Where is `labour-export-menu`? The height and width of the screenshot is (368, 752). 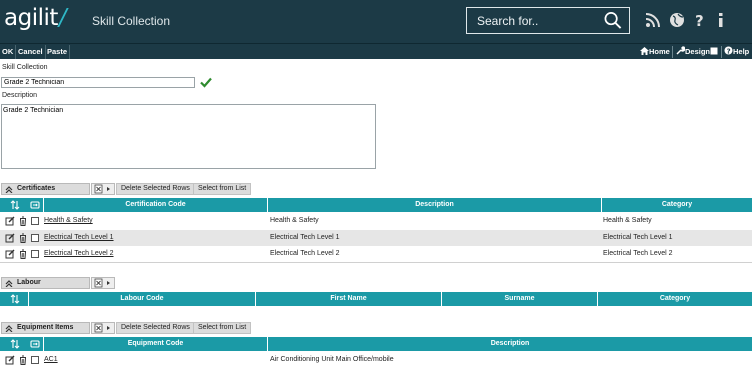
labour-export-menu is located at coordinates (103, 283).